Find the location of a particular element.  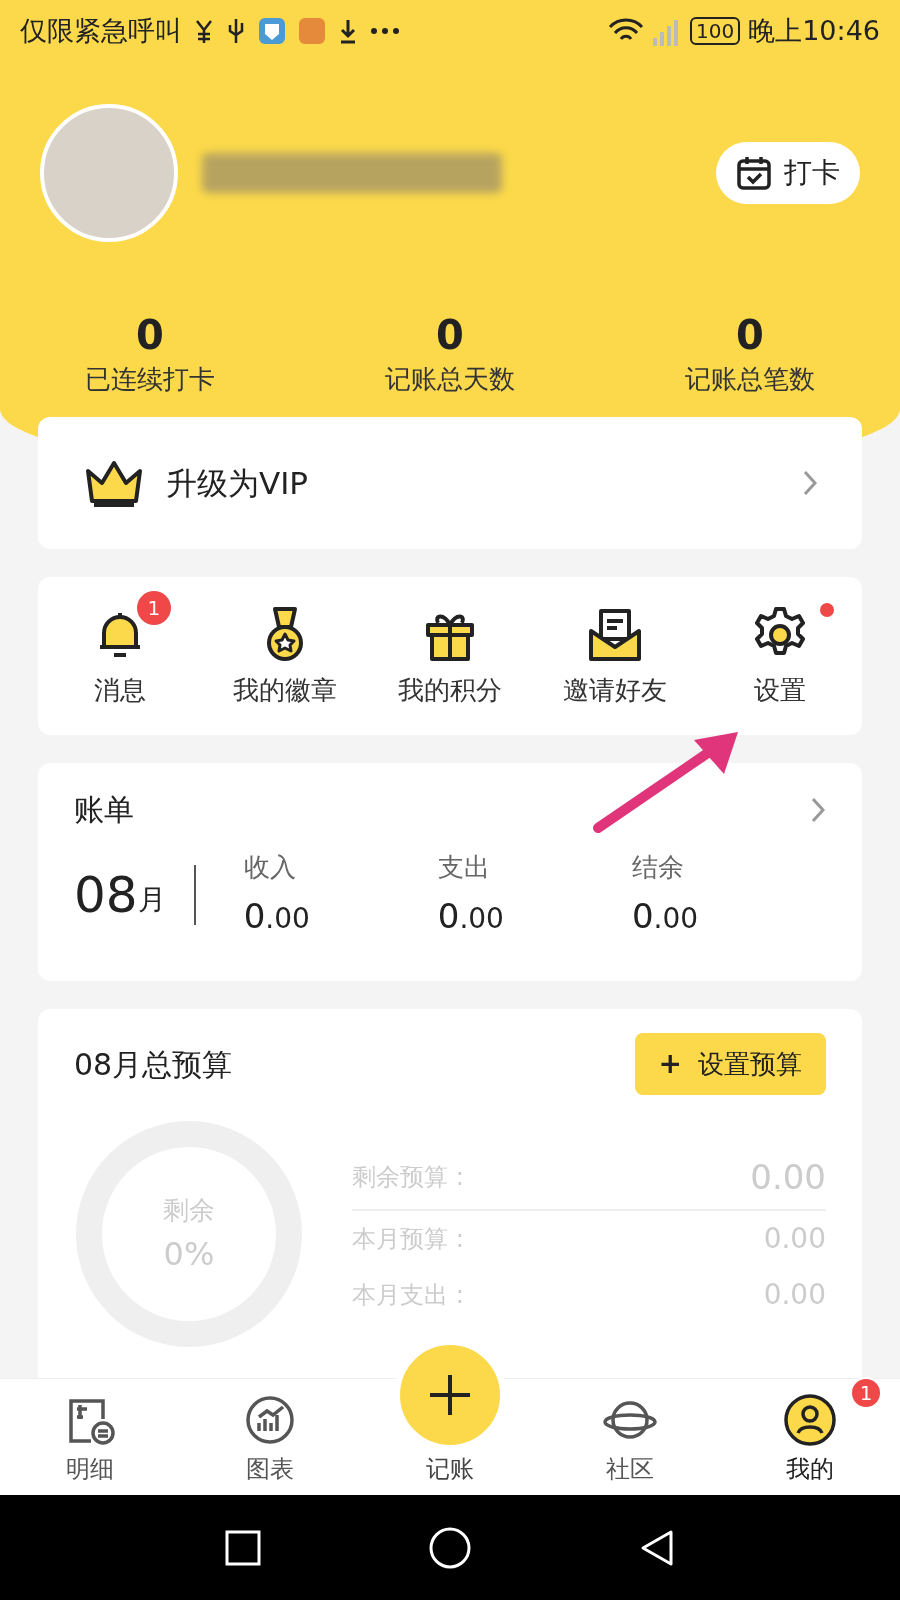

month-unit: 月 is located at coordinates (151, 900).